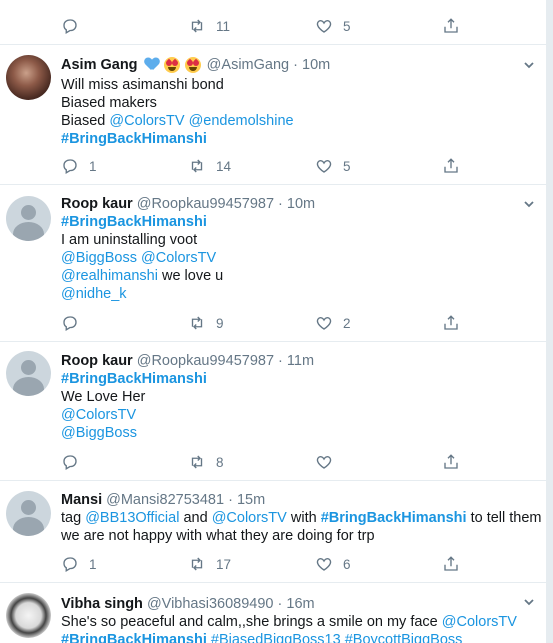 The image size is (553, 643). Describe the element at coordinates (294, 433) in the screenshot. I see `tweet-text-line: @BiggBoss` at that location.